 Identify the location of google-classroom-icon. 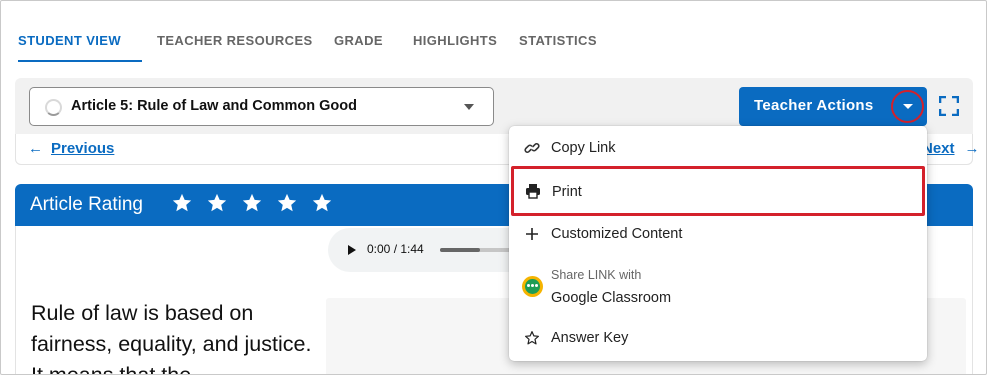
(532, 286).